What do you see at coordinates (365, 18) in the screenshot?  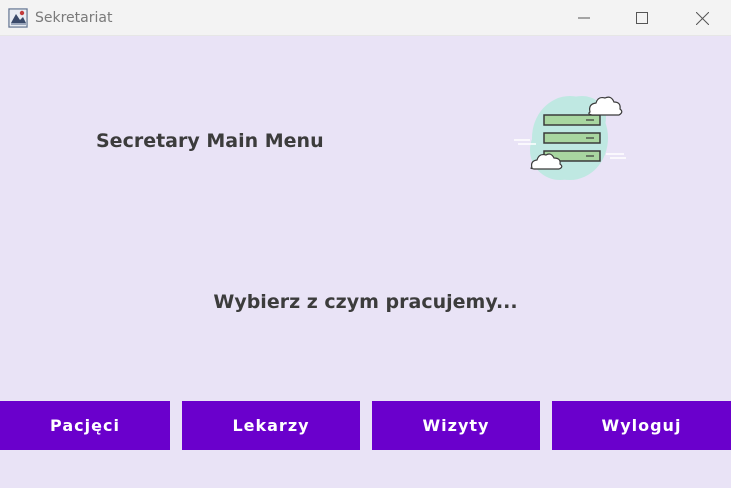 I see `title-bar: Sekretariat` at bounding box center [365, 18].